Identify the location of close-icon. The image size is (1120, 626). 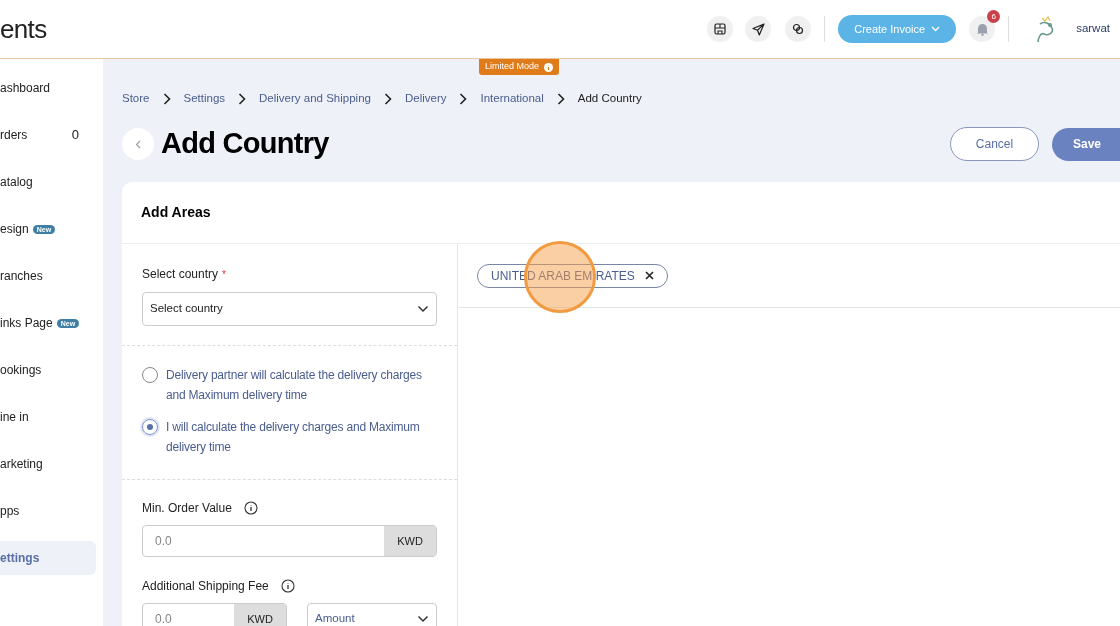
(649, 275).